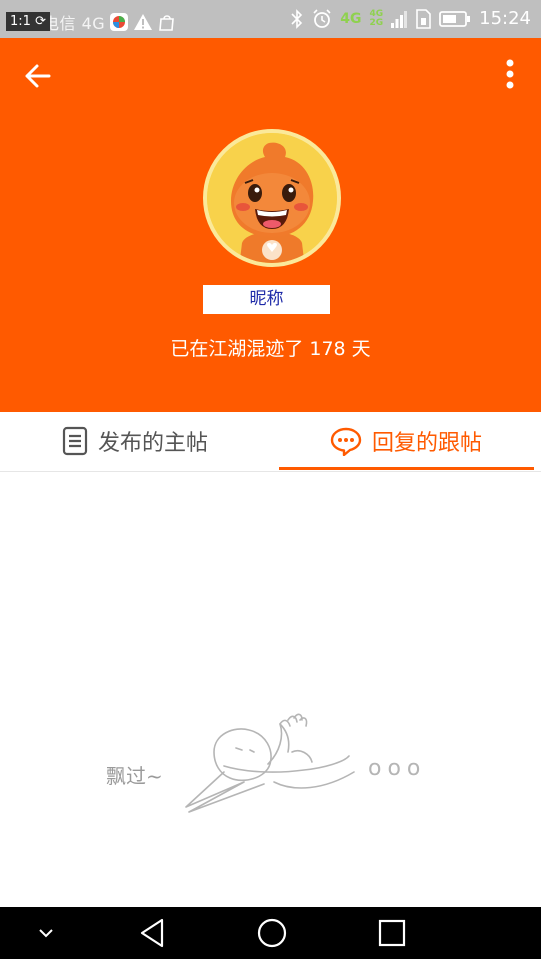  What do you see at coordinates (152, 443) in the screenshot?
I see `tab-posts-label: 发布的主帖` at bounding box center [152, 443].